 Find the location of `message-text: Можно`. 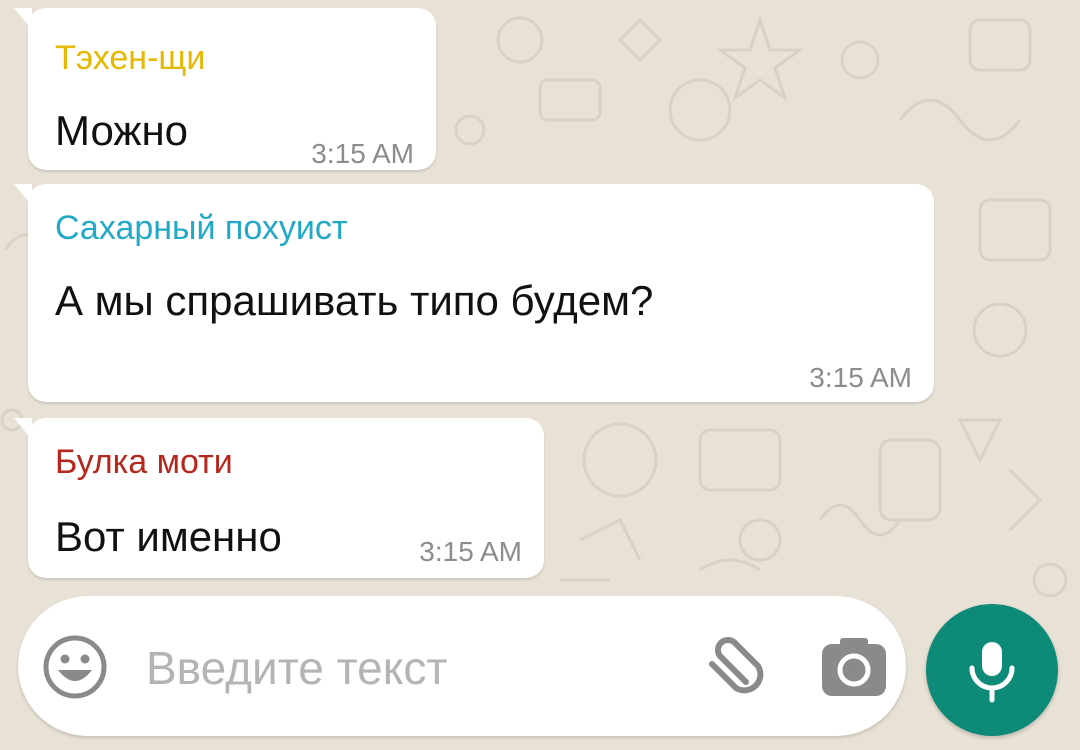

message-text: Можно is located at coordinates (121, 130).